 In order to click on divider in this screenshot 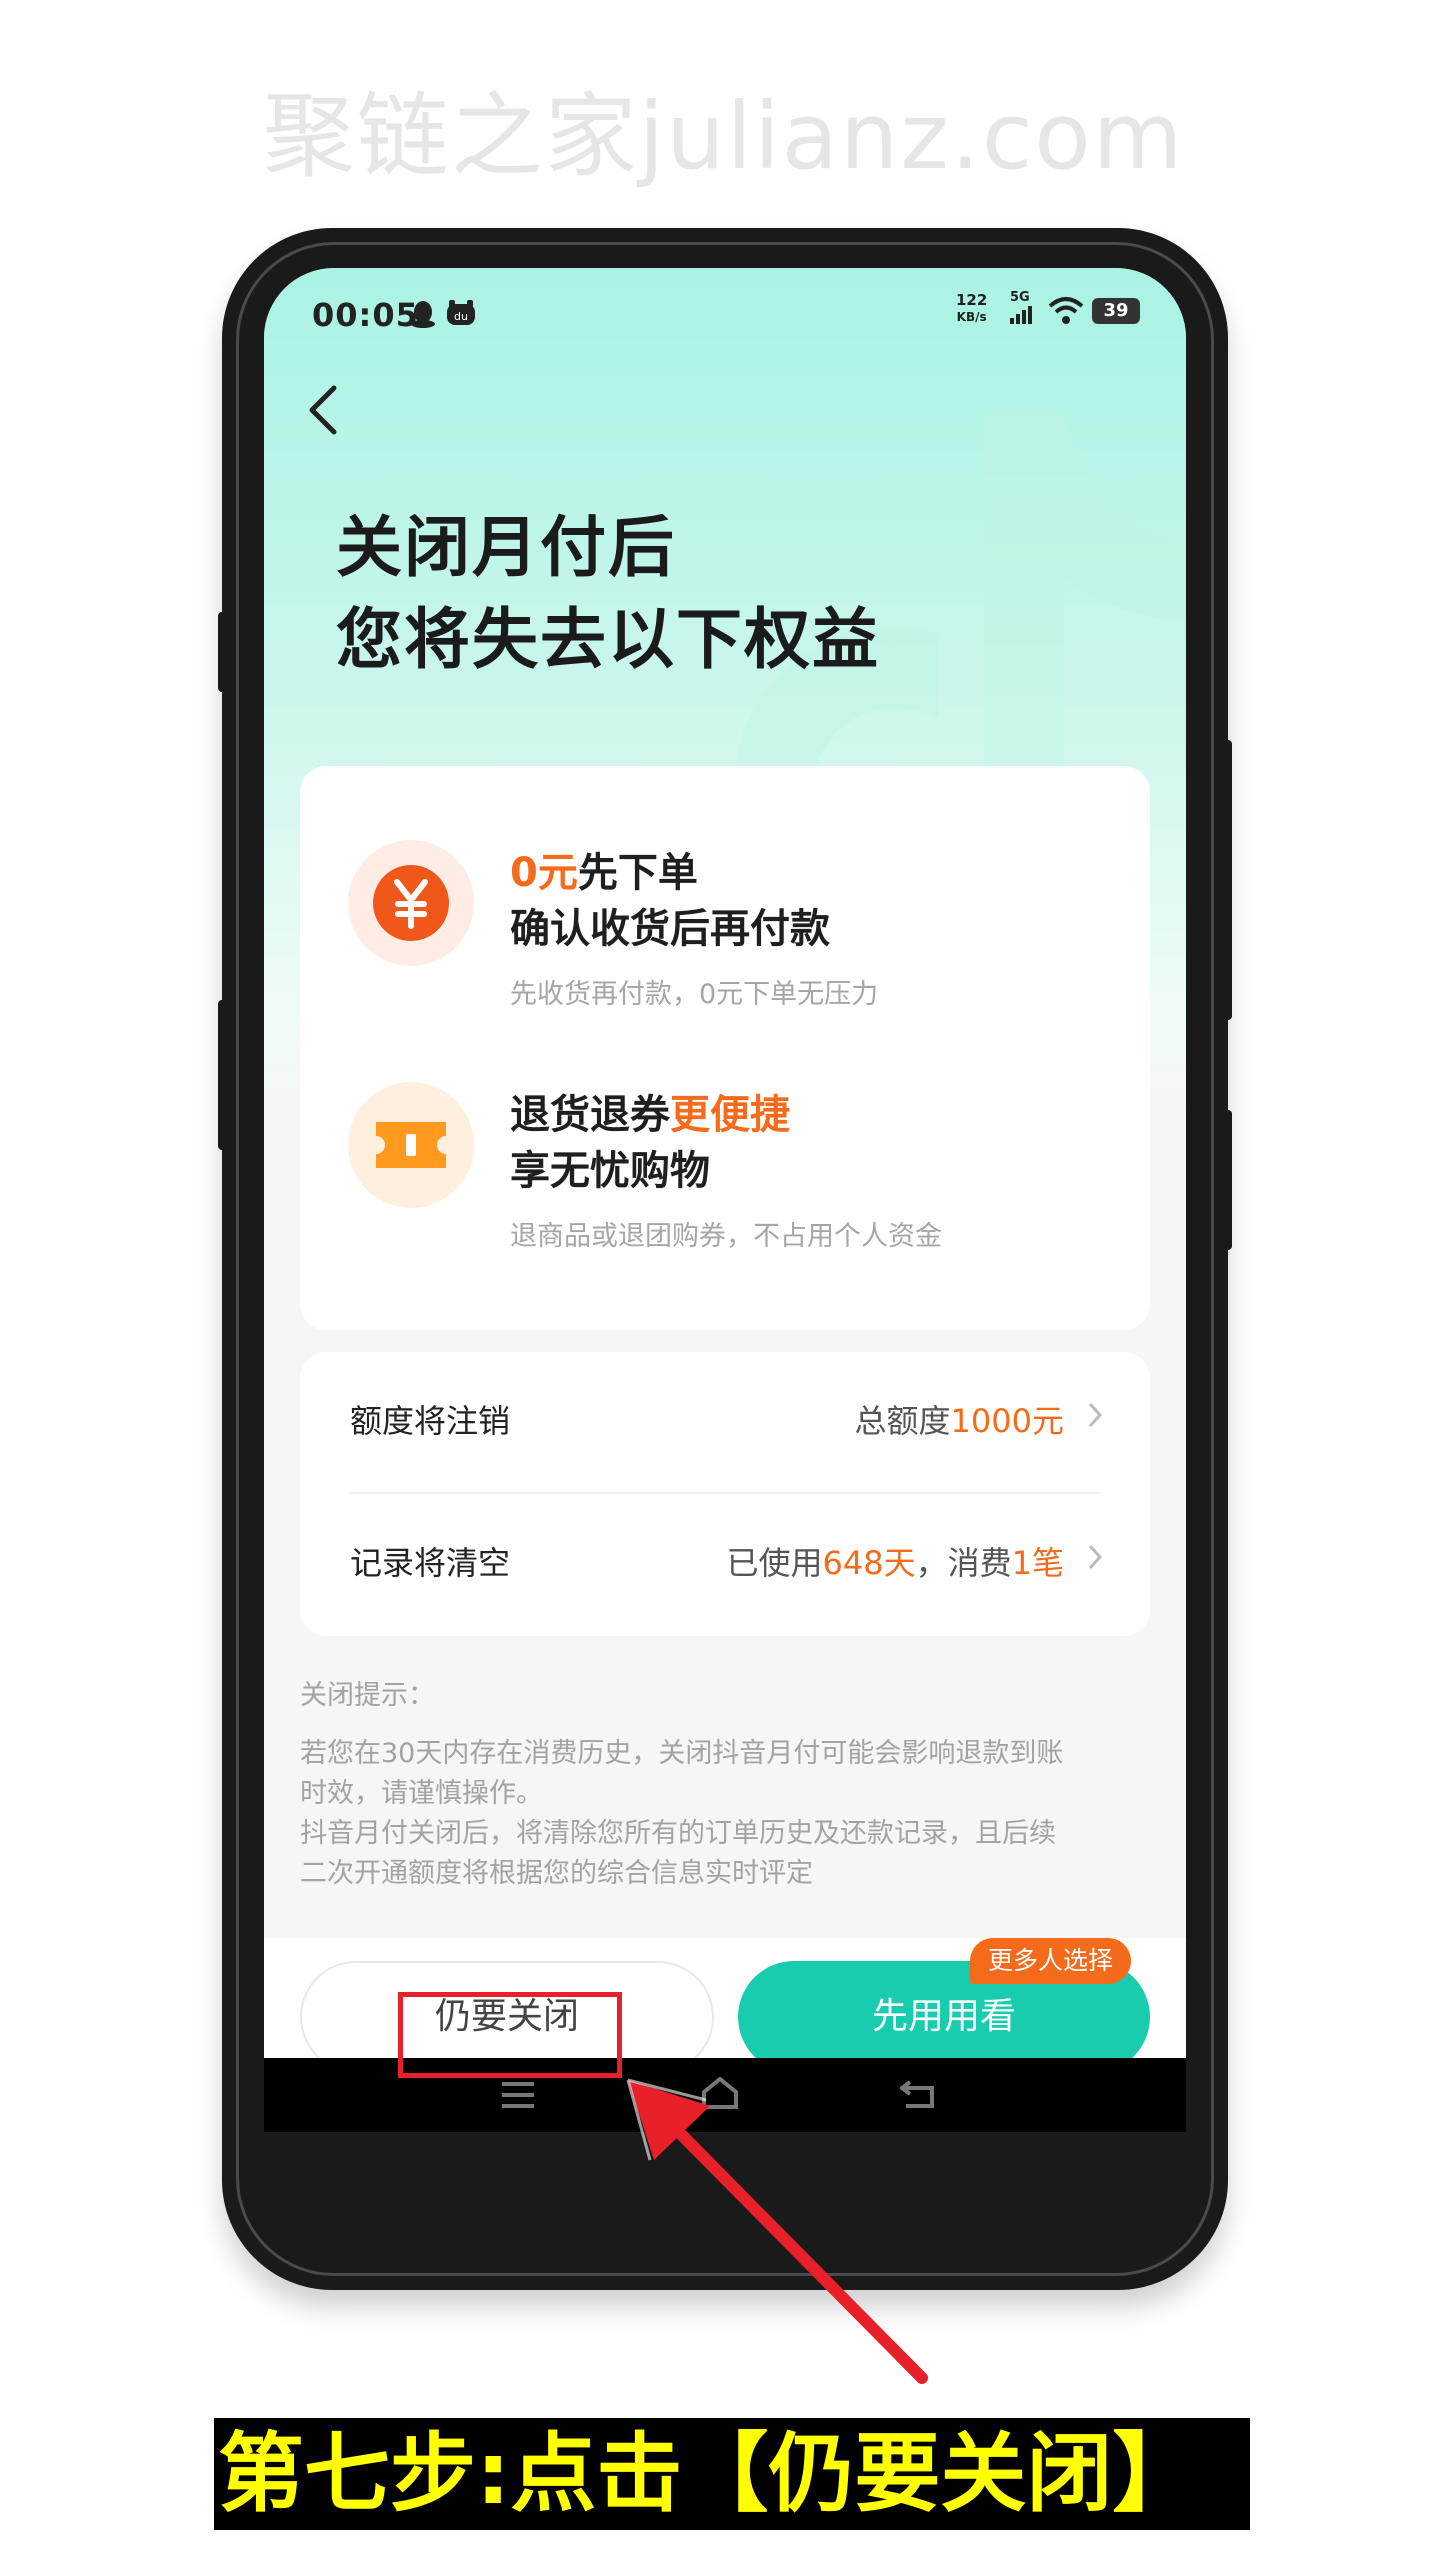, I will do `click(725, 1493)`.